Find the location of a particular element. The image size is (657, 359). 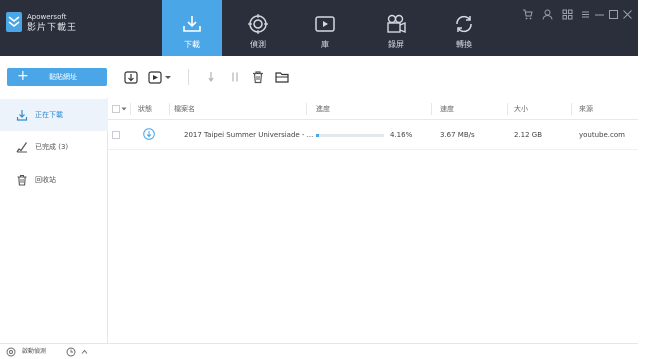

row-checkbox is located at coordinates (116, 135).